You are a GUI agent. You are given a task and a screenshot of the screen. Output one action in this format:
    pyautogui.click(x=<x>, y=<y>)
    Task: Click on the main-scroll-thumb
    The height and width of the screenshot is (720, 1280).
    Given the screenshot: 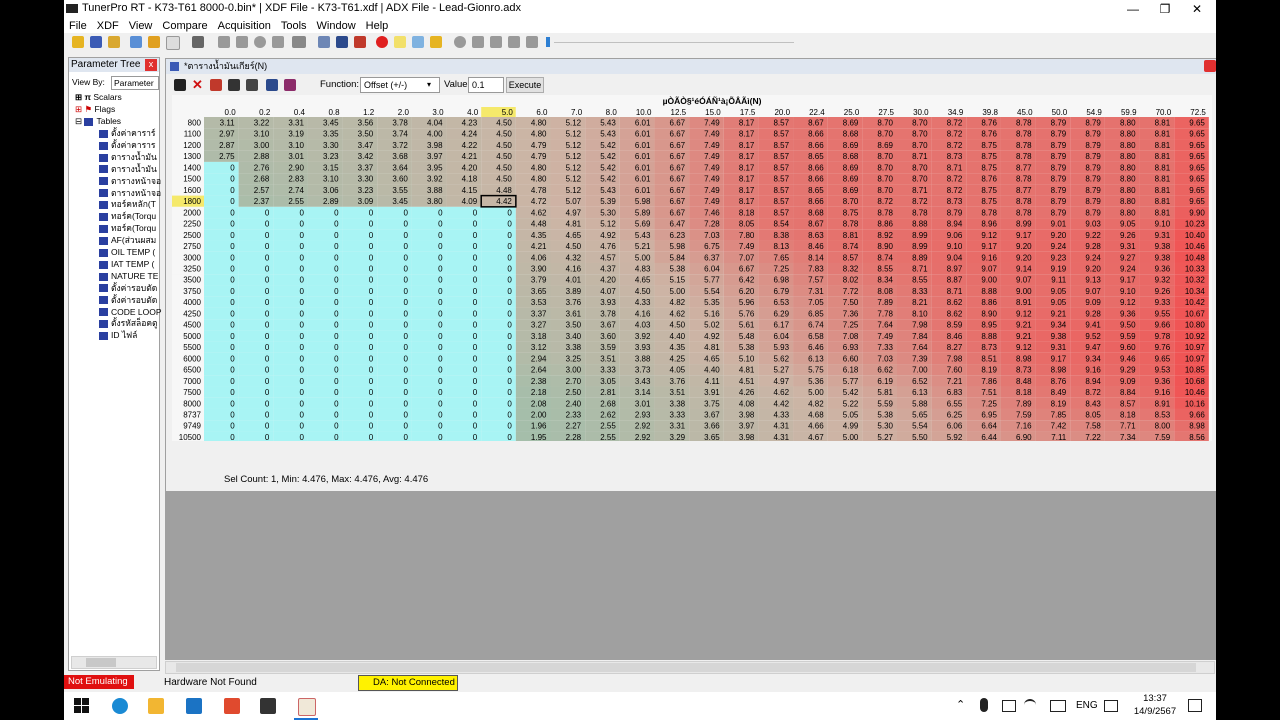 What is the action you would take?
    pyautogui.click(x=686, y=667)
    